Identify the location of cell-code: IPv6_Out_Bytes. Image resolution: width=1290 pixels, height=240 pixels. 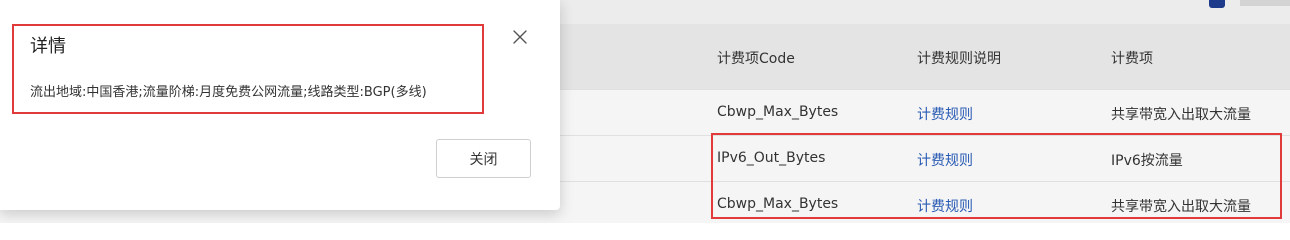
(771, 158).